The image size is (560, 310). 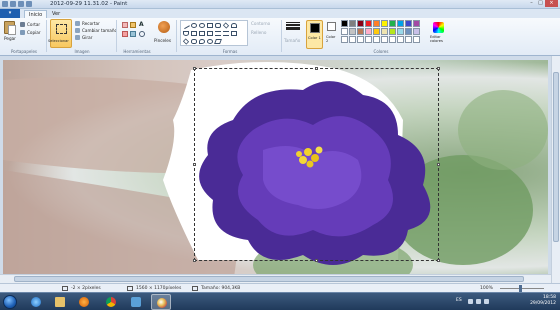 I want to click on media-player-icon, so click(x=84, y=302).